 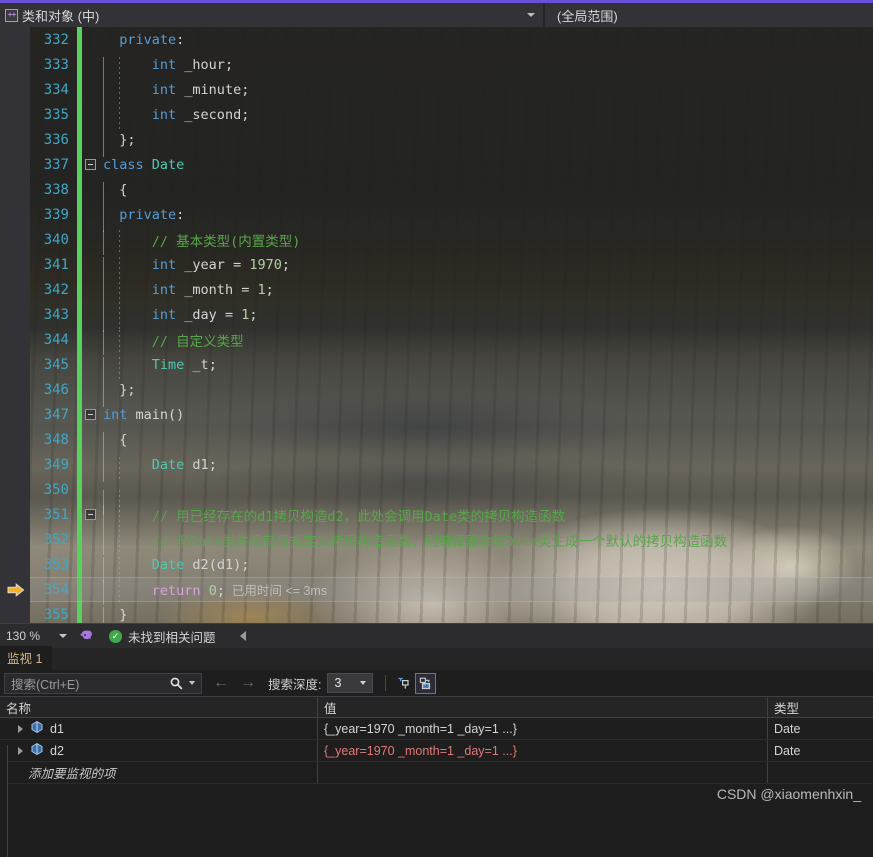 I want to click on code-text: int _year = 1970;, so click(x=194, y=269).